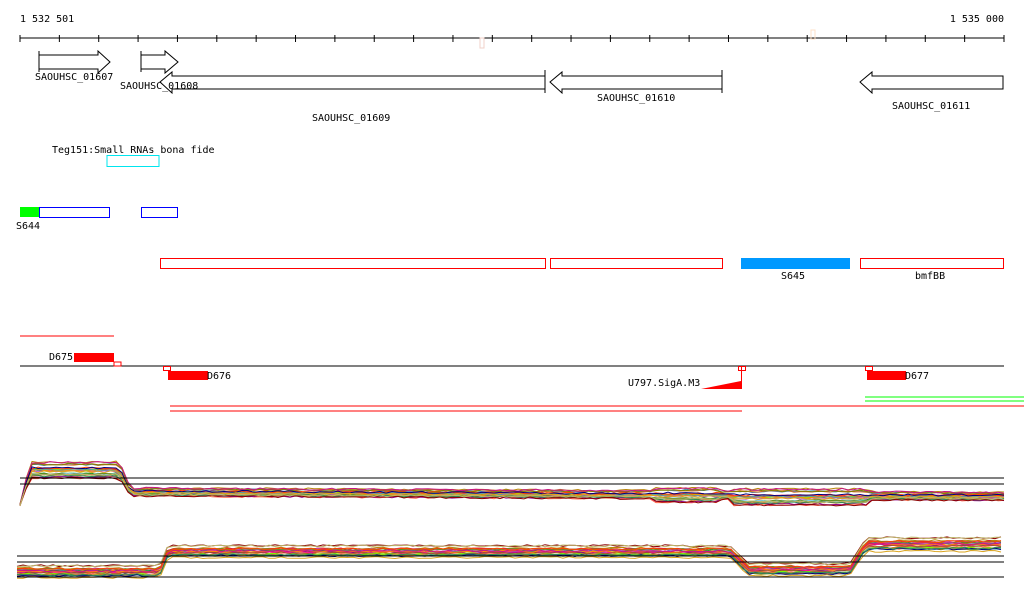 This screenshot has width=1024, height=611. What do you see at coordinates (582, 270) in the screenshot?
I see `transcript-track: S645 bmfBB` at bounding box center [582, 270].